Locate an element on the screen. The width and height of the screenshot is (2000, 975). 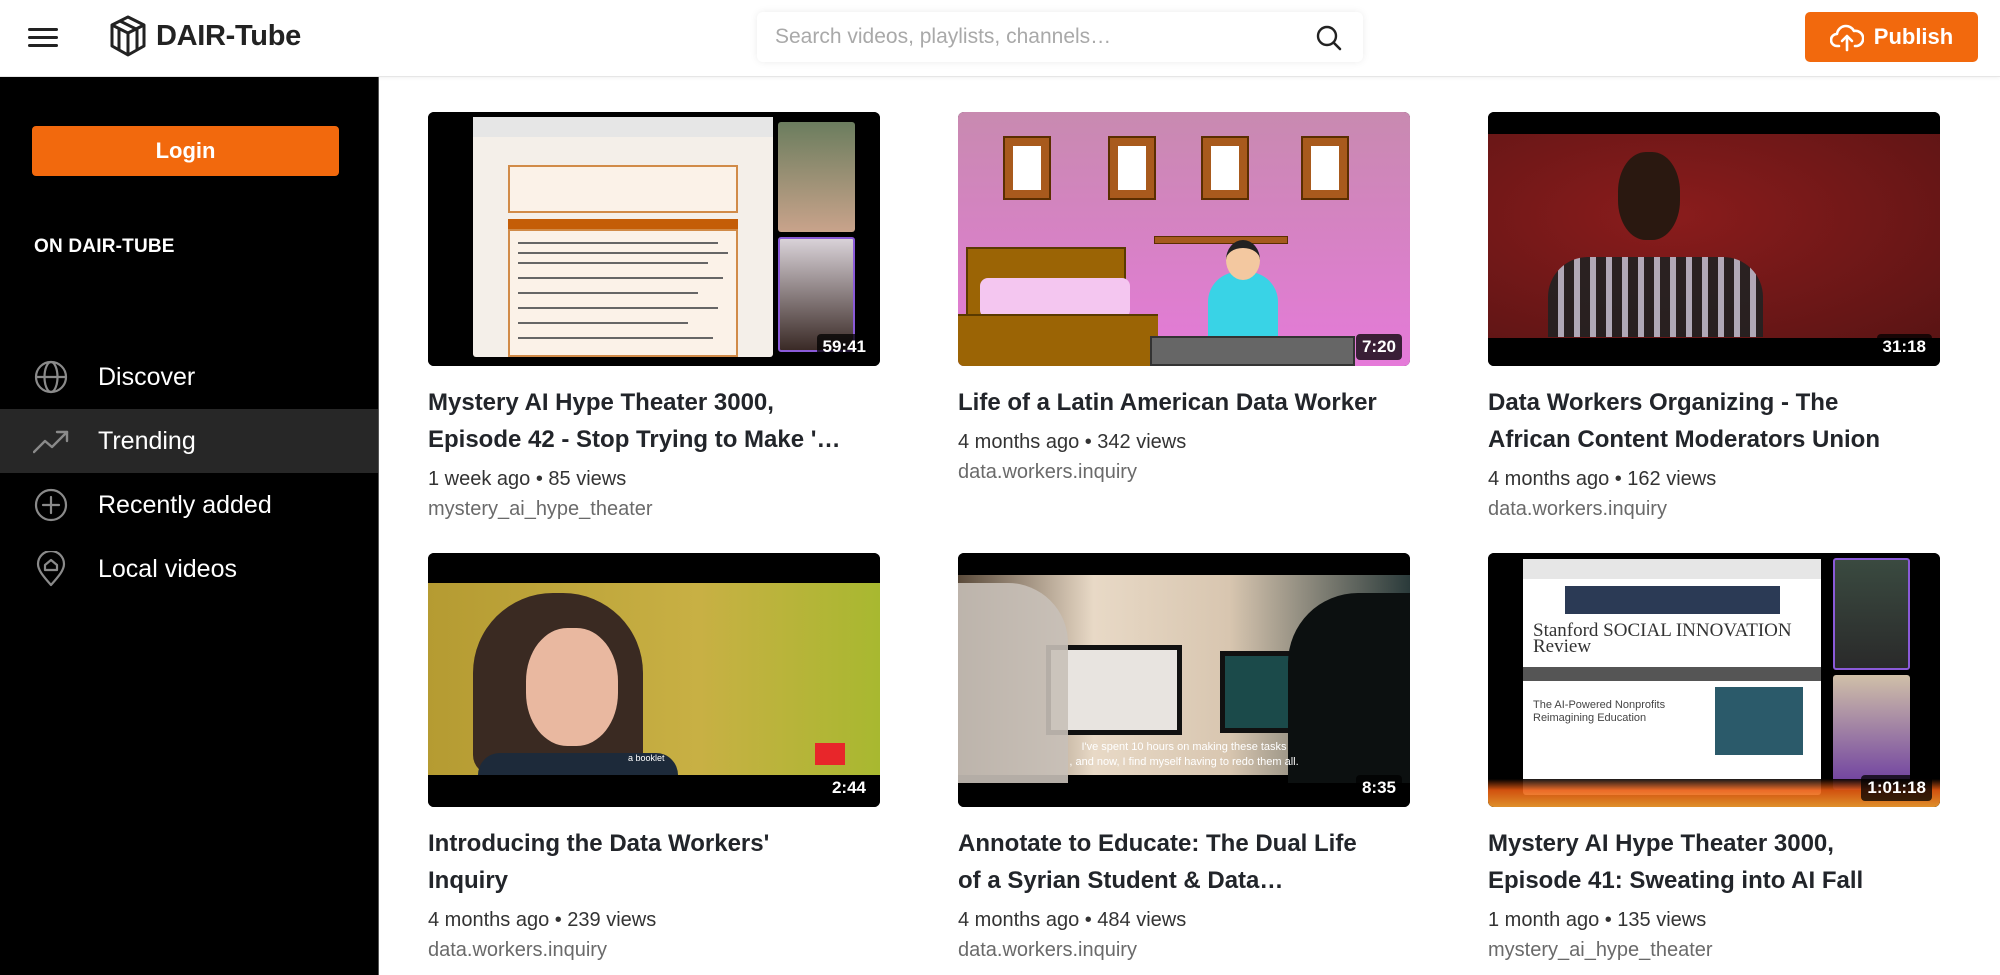
video-duration: 1:01:18 is located at coordinates (1896, 788).